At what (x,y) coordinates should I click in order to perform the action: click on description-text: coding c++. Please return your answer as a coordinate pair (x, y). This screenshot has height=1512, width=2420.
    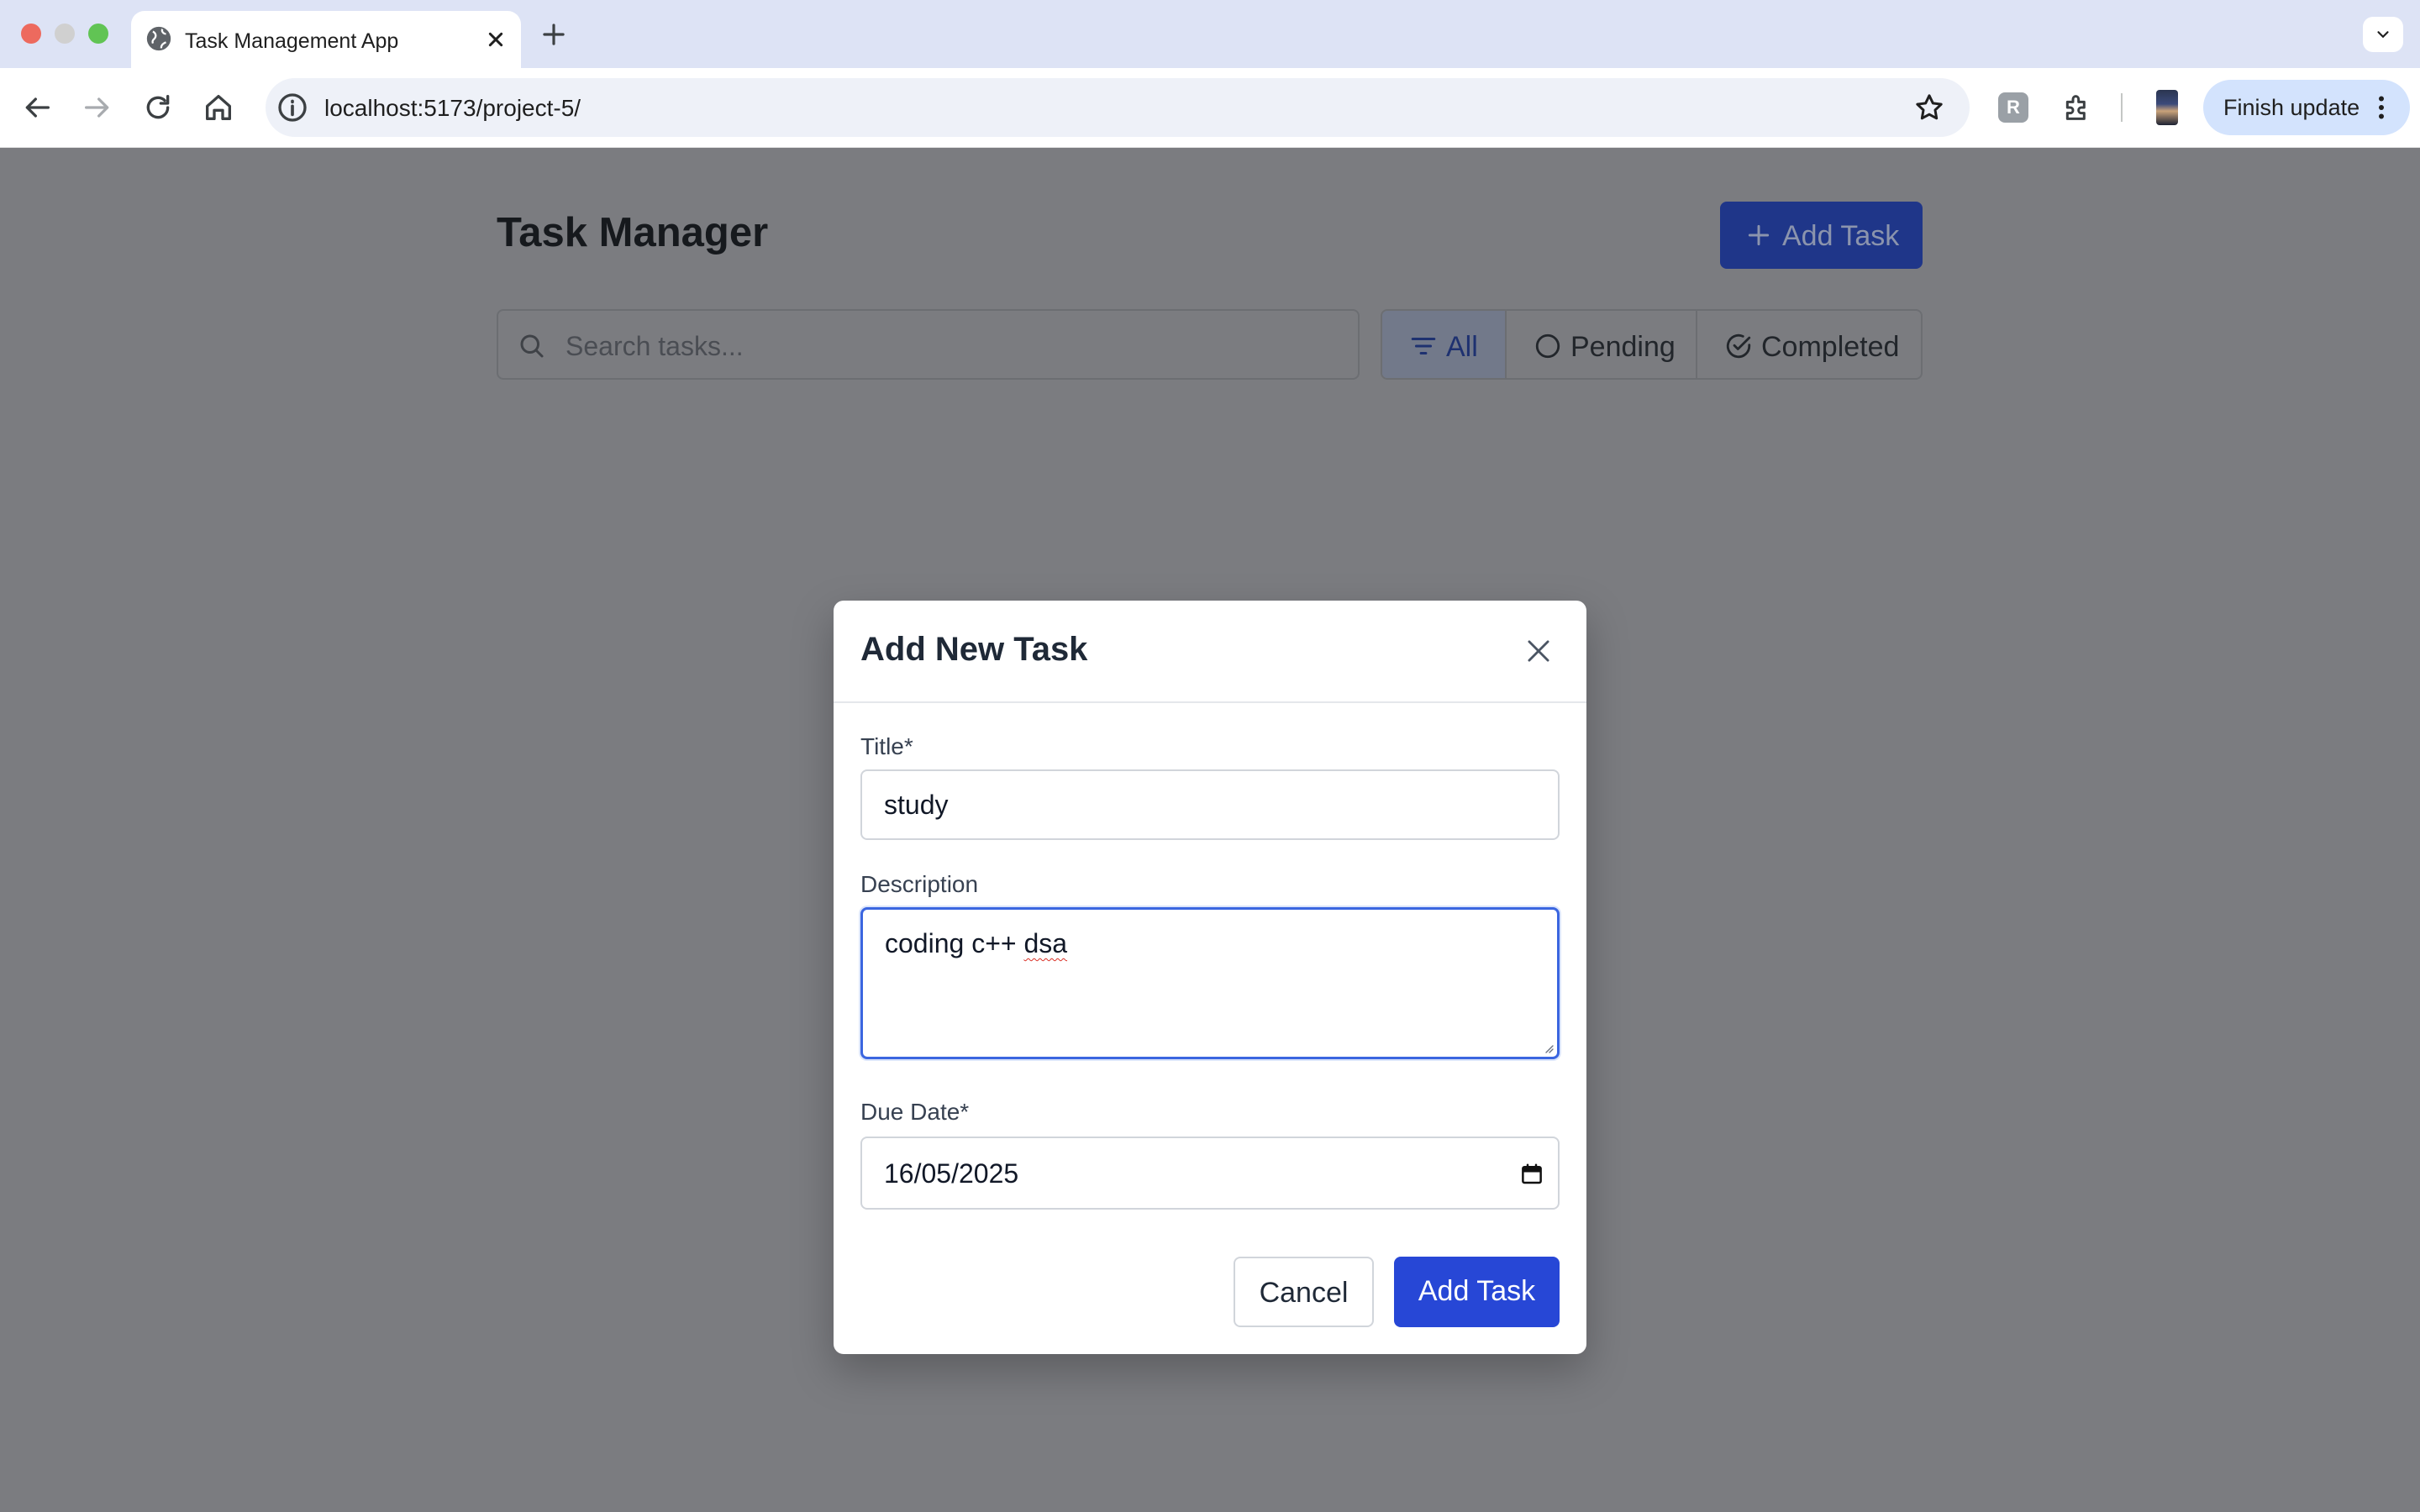
    Looking at the image, I should click on (955, 943).